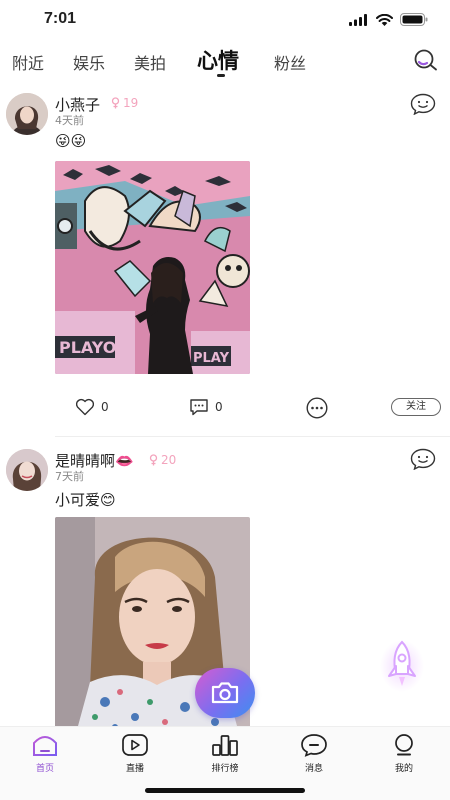 The width and height of the screenshot is (450, 800). I want to click on search-icon, so click(426, 60).